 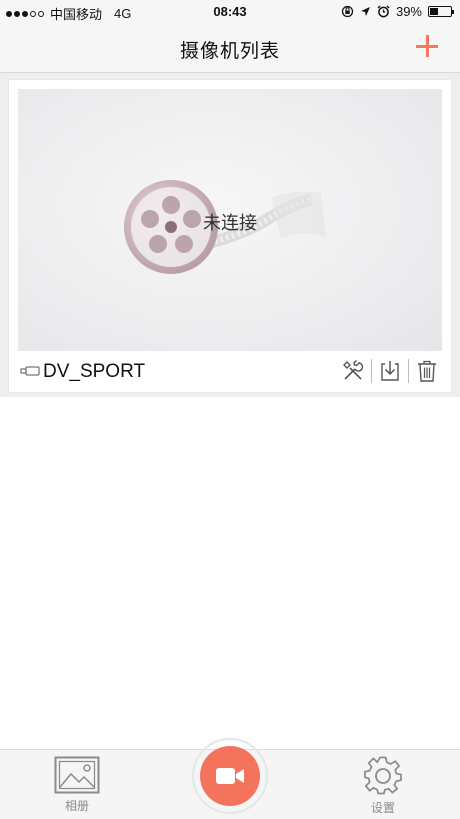 What do you see at coordinates (77, 775) in the screenshot?
I see `photo-album-icon` at bounding box center [77, 775].